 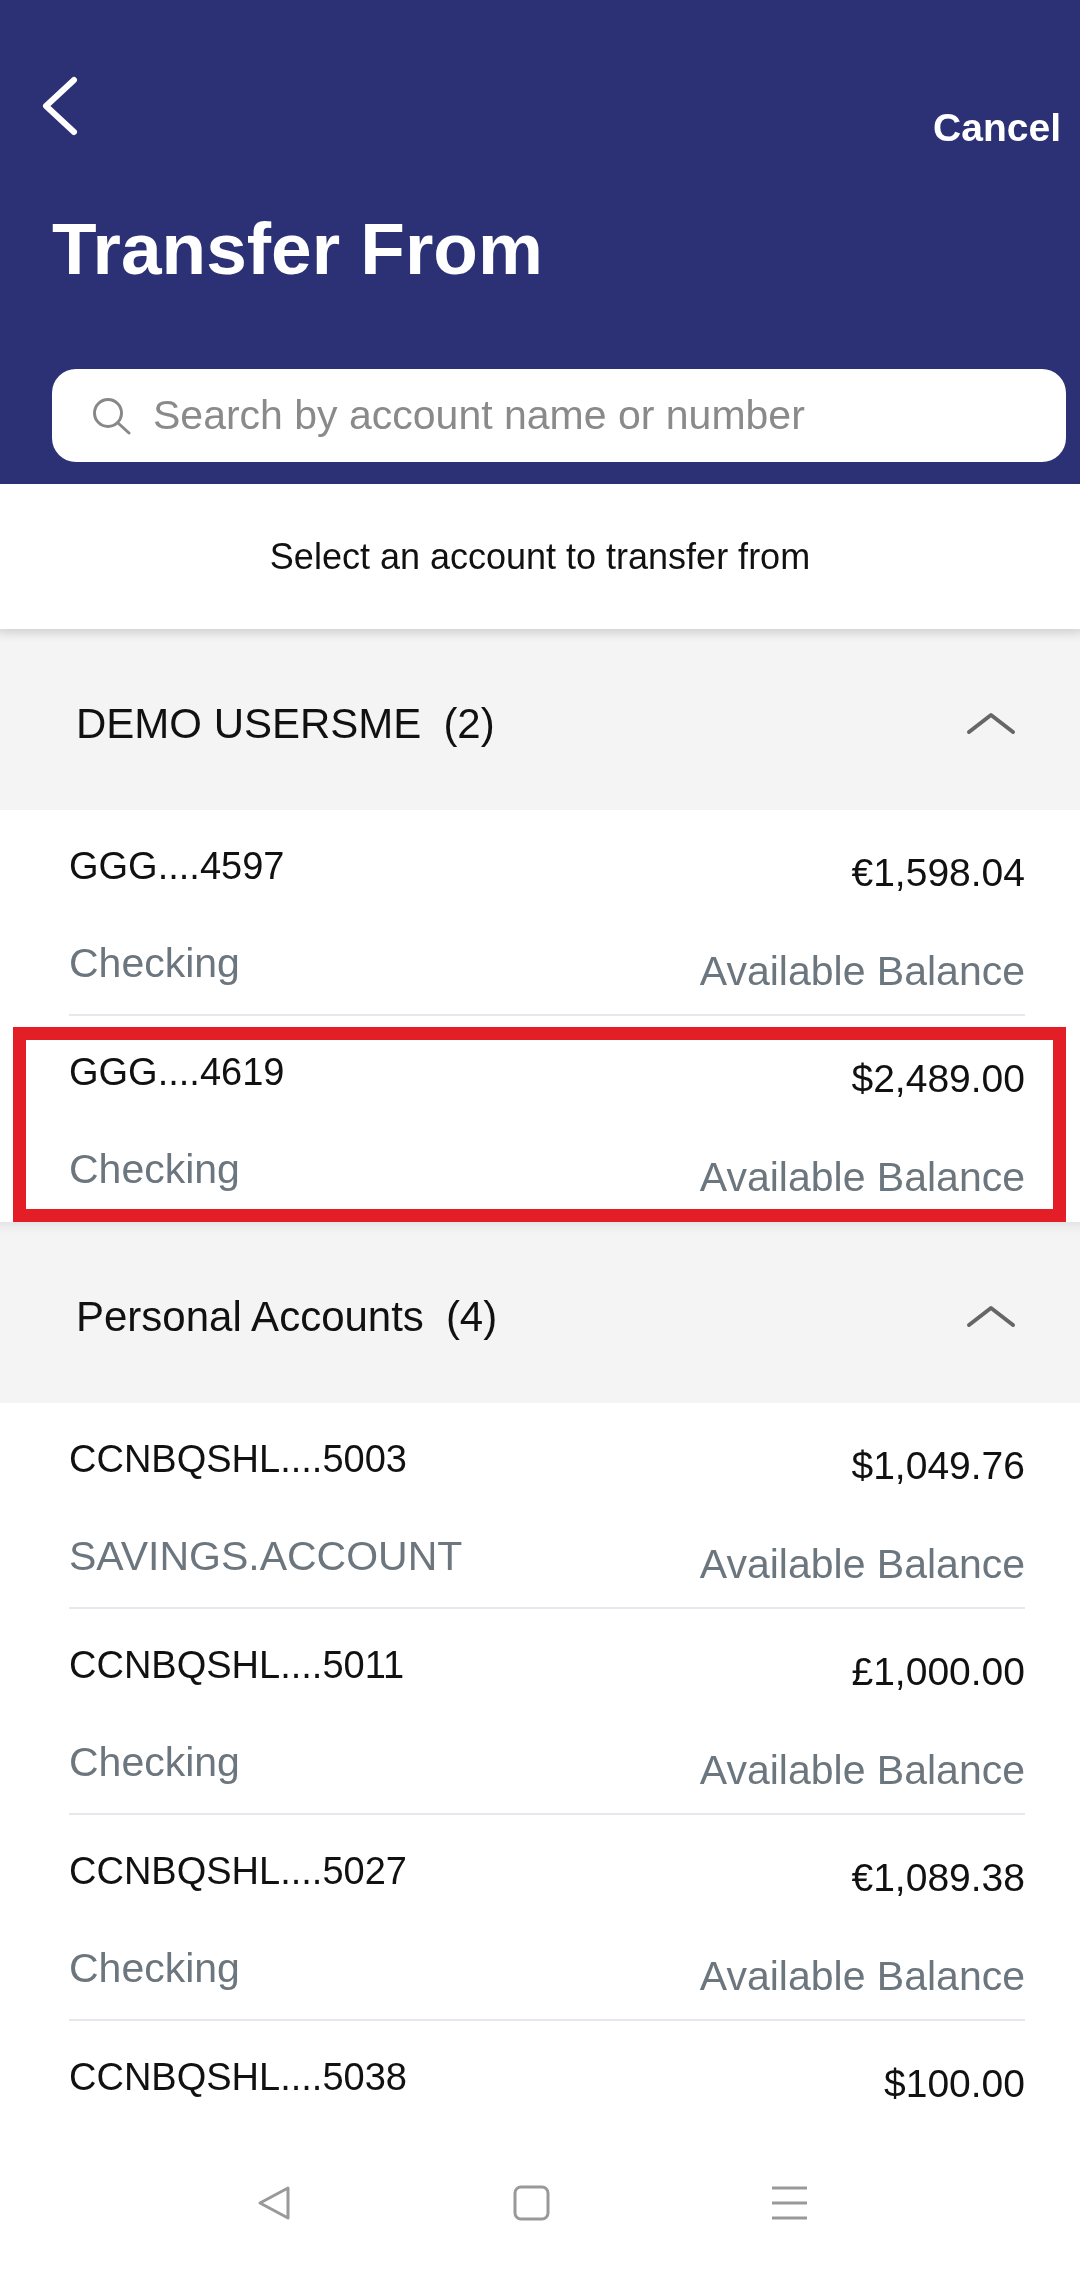 I want to click on account-name: GGG....4597, so click(x=177, y=866).